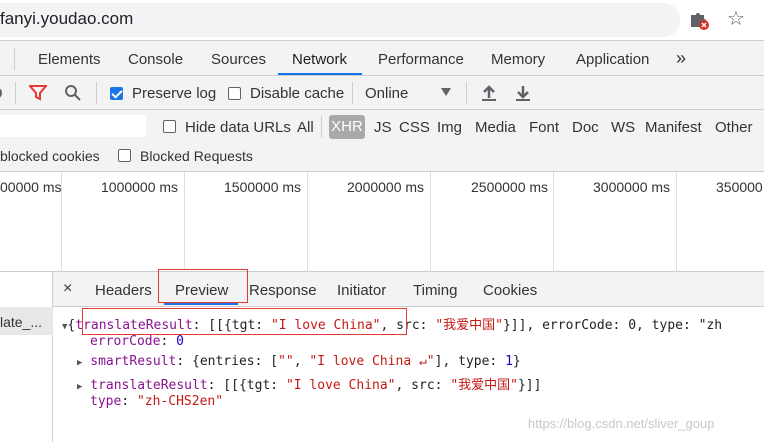 The height and width of the screenshot is (442, 764). Describe the element at coordinates (14, 59) in the screenshot. I see `tab-divider` at that location.